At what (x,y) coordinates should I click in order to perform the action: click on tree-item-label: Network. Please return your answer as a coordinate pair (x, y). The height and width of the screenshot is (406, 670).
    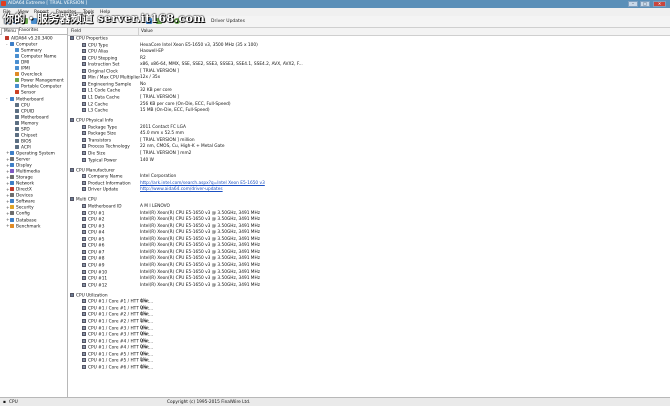
    Looking at the image, I should click on (25, 184).